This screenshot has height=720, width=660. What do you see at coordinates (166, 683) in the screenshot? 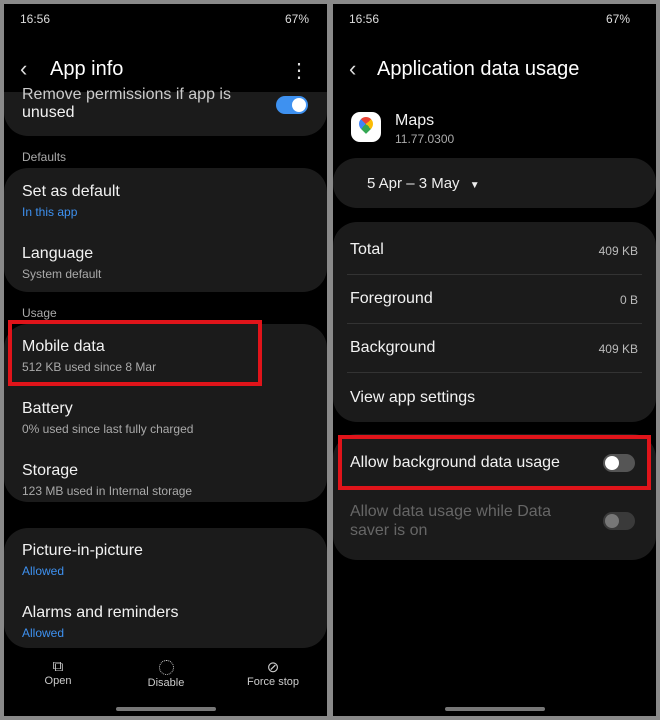
I see `button-label: Disable` at bounding box center [166, 683].